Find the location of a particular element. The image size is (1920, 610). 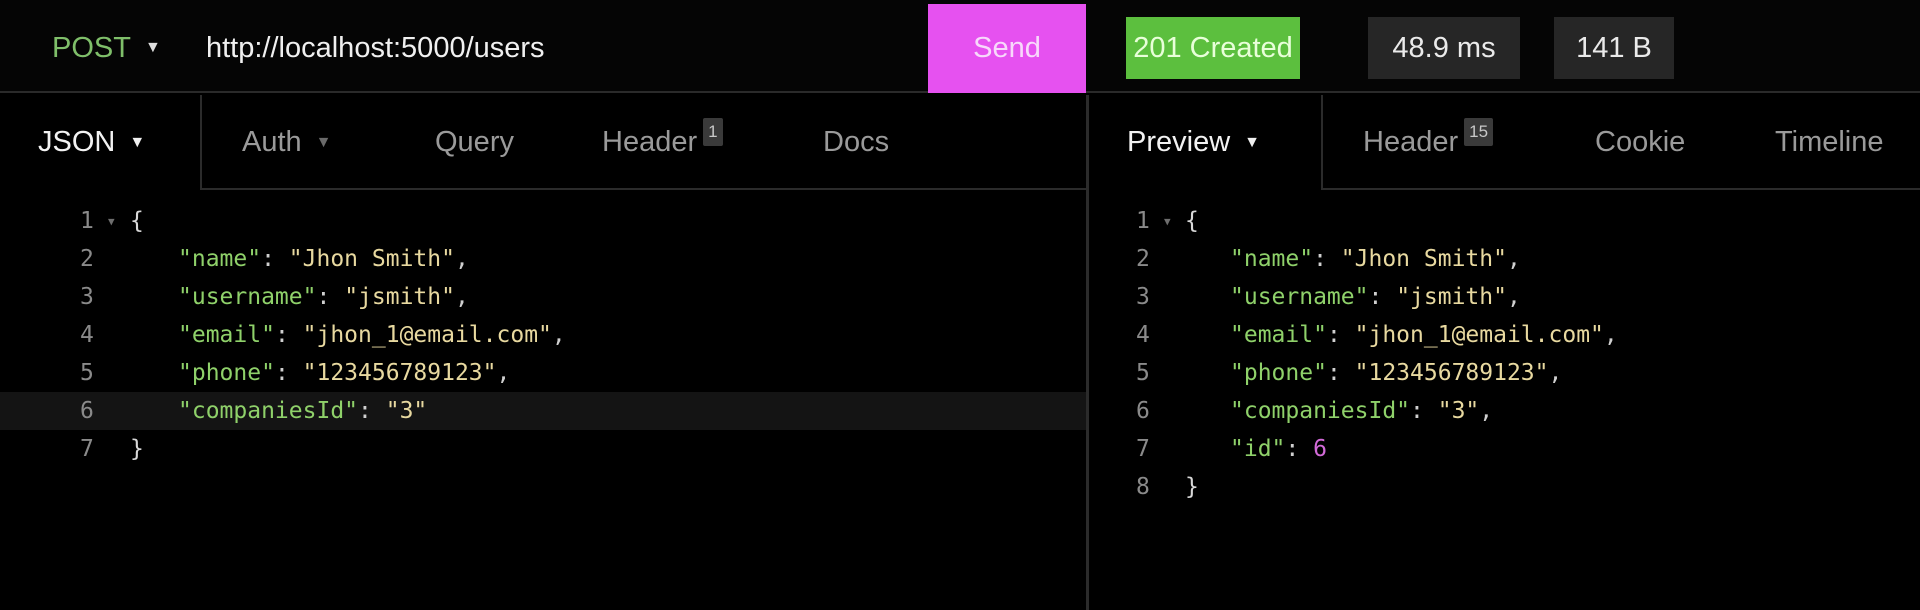

json-value: "3" is located at coordinates (406, 411).